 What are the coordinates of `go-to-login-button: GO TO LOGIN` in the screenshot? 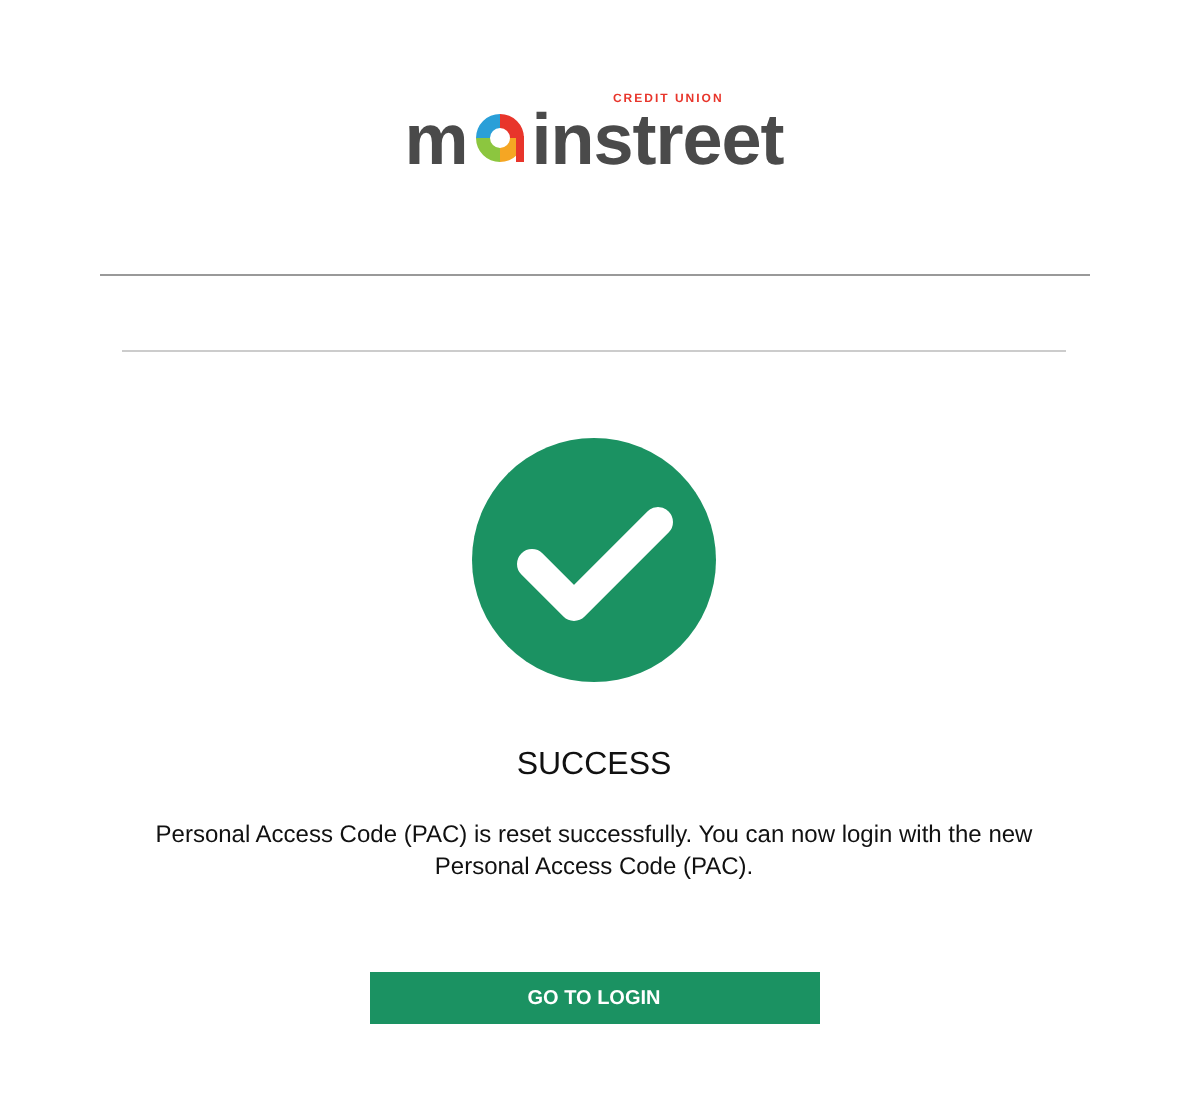 It's located at (594, 998).